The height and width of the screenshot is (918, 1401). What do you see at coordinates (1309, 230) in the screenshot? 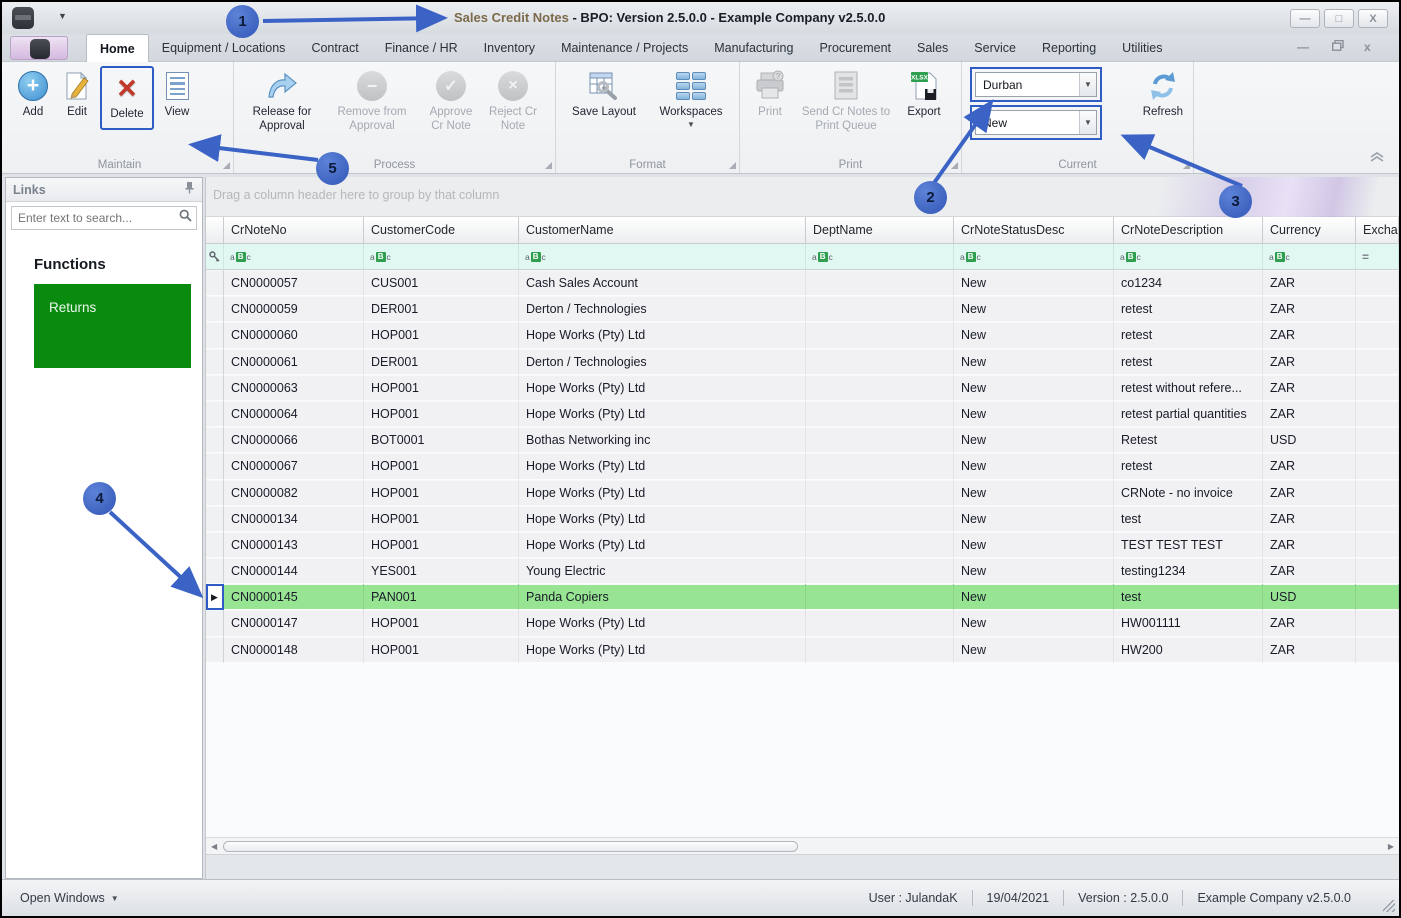
I see `column-header-currency: Currency` at bounding box center [1309, 230].